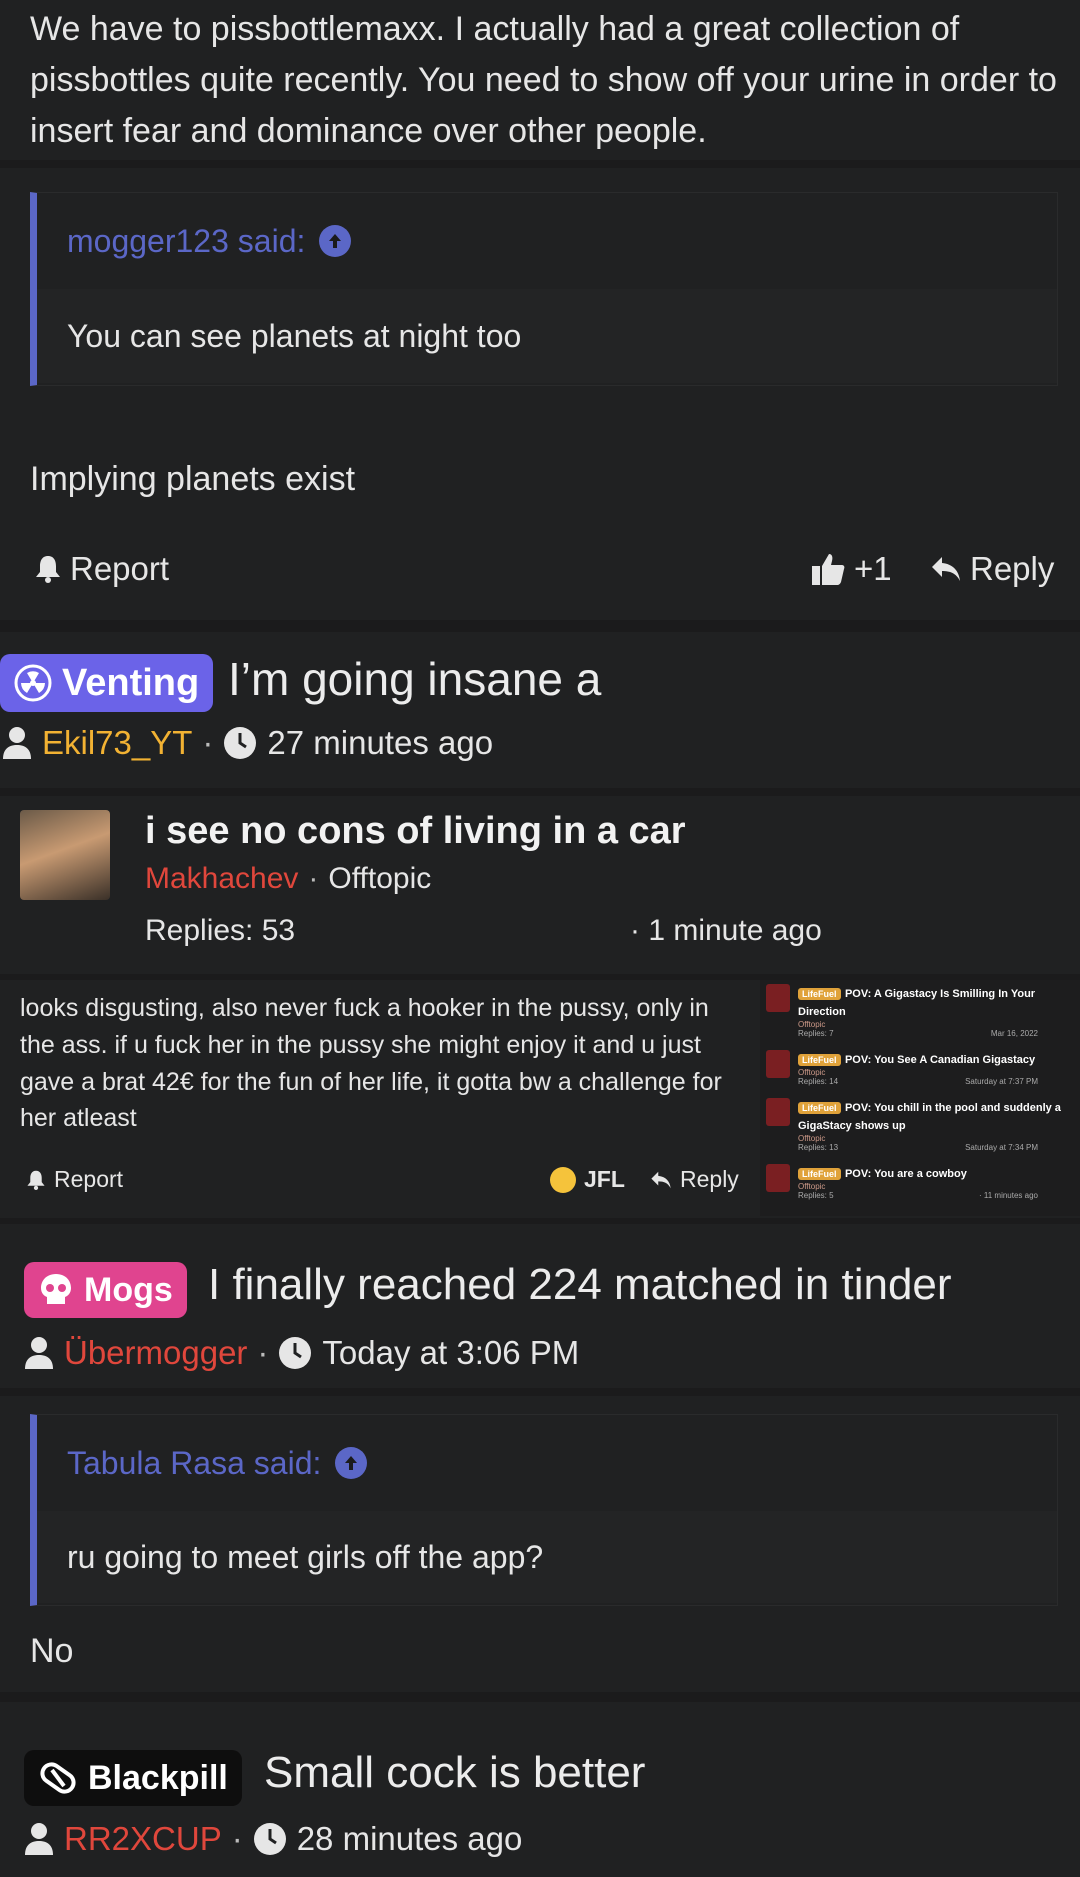  Describe the element at coordinates (56, 1289) in the screenshot. I see `skull-icon` at that location.